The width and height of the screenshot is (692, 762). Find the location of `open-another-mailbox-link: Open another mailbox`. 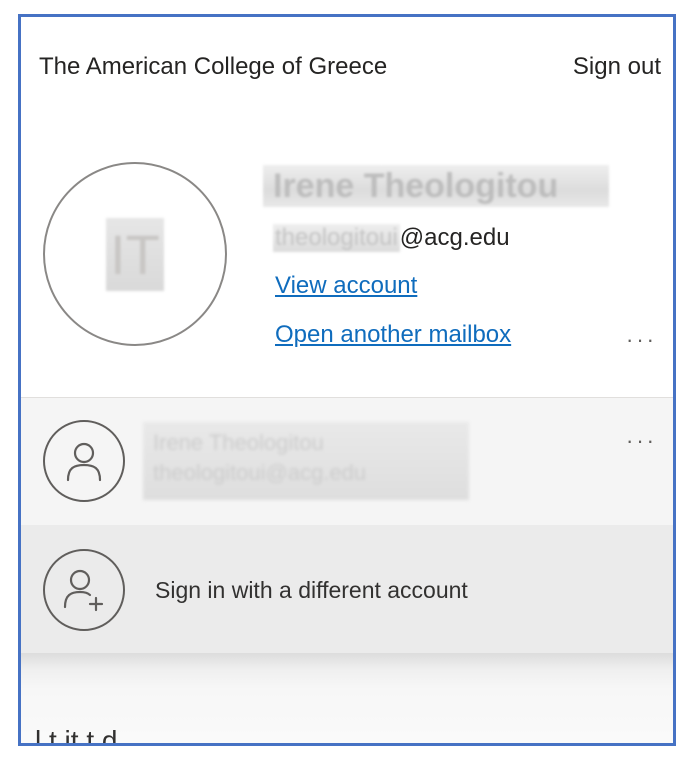

open-another-mailbox-link: Open another mailbox is located at coordinates (393, 335).